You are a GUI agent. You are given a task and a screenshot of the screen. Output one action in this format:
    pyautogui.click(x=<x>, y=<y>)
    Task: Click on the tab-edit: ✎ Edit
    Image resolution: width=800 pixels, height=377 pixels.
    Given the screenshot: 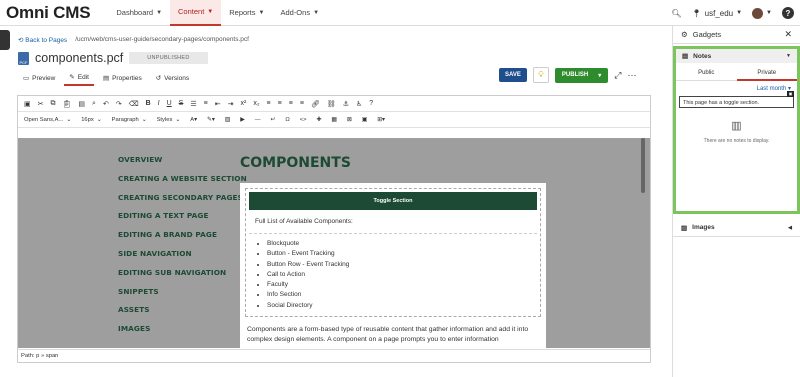 What is the action you would take?
    pyautogui.click(x=79, y=78)
    